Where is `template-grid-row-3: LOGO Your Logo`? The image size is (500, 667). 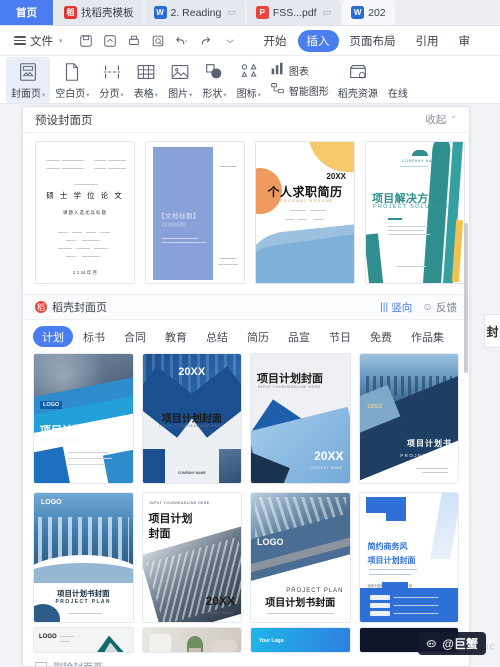 template-grid-row-3: LOGO Your Logo is located at coordinates (246, 638).